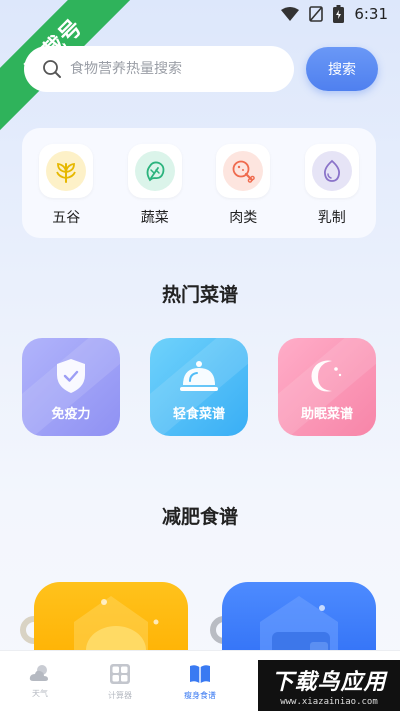  I want to click on recipe-immunity: 免疫力, so click(71, 387).